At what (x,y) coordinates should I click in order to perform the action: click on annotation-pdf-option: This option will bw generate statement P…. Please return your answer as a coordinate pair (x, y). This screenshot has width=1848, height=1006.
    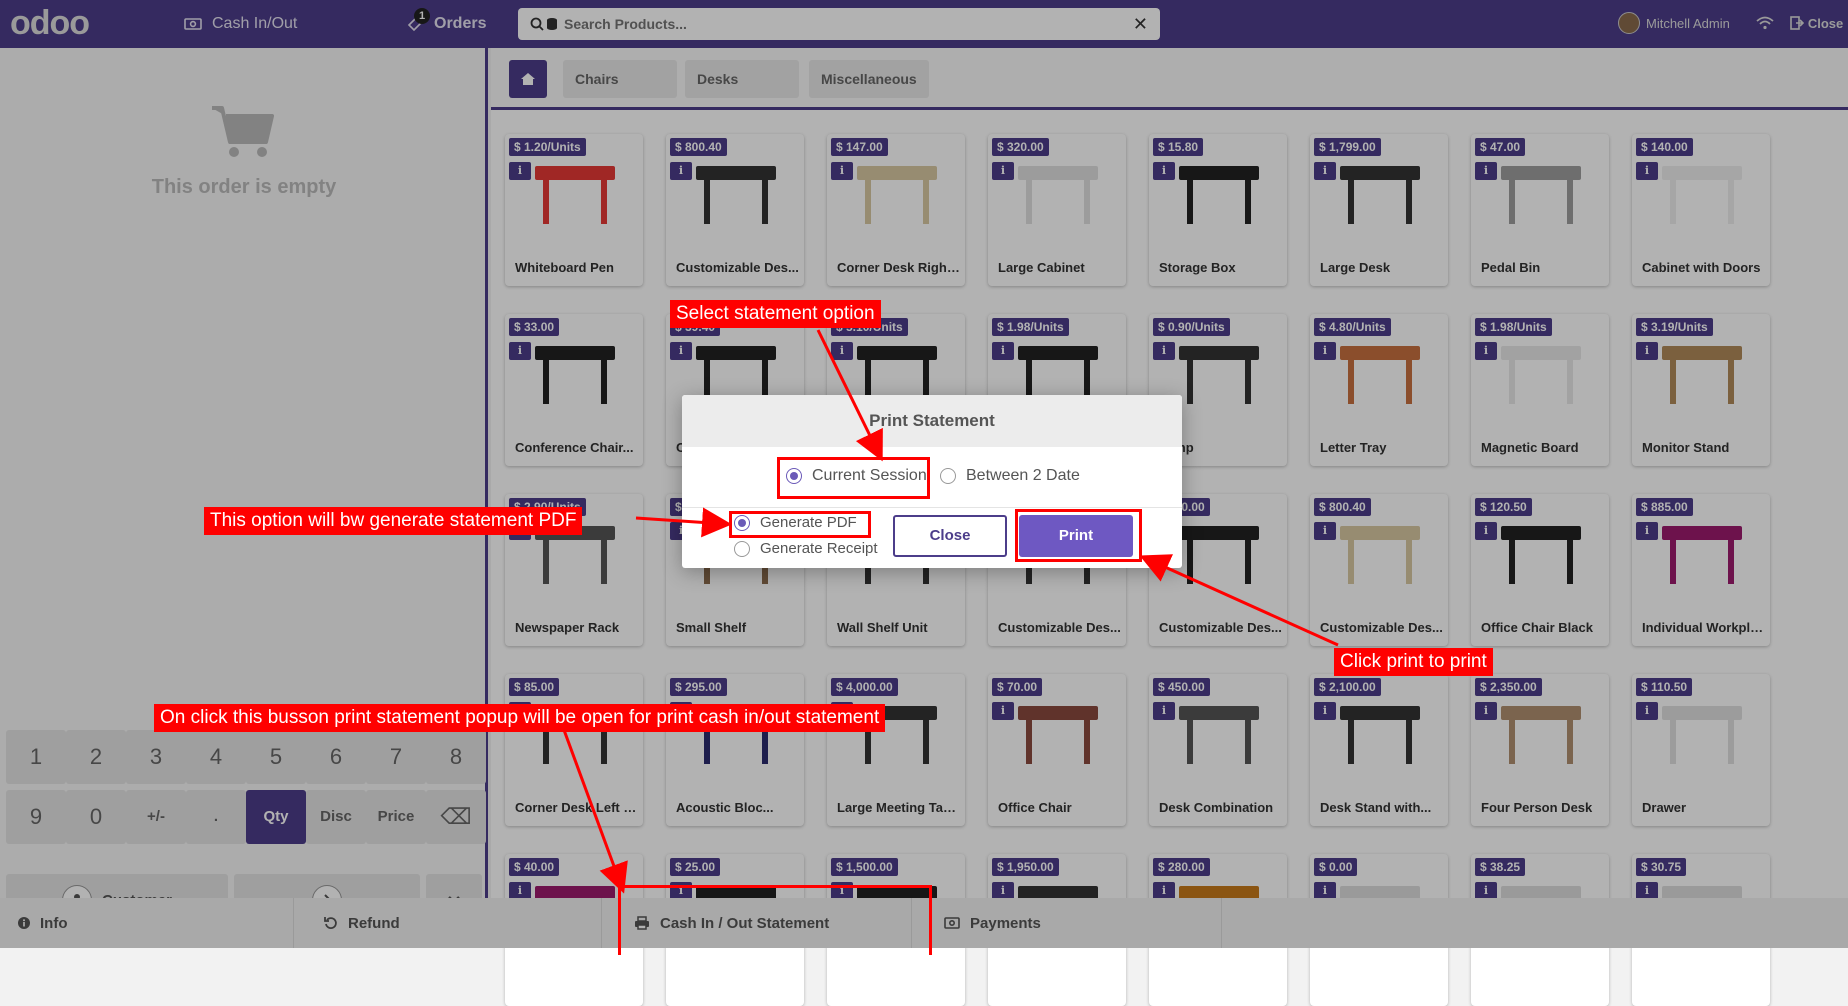
    Looking at the image, I should click on (393, 521).